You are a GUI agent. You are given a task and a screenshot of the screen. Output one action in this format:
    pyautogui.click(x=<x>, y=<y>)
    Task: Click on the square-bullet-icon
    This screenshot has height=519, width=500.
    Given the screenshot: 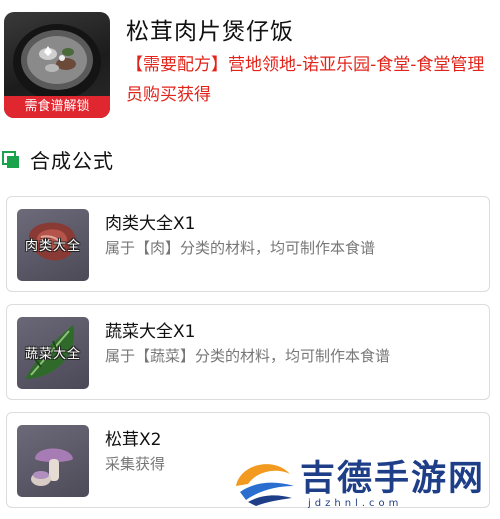 What is the action you would take?
    pyautogui.click(x=10, y=159)
    